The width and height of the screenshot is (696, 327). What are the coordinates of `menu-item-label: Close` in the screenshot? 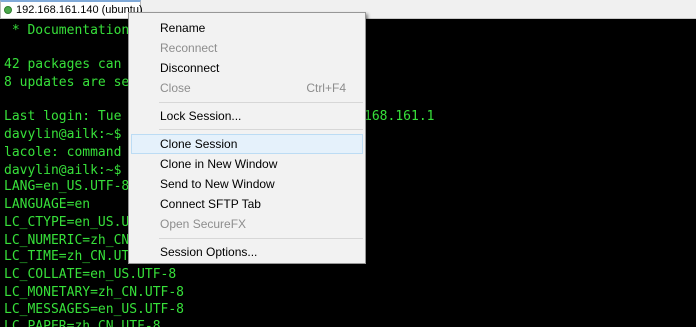 It's located at (175, 88).